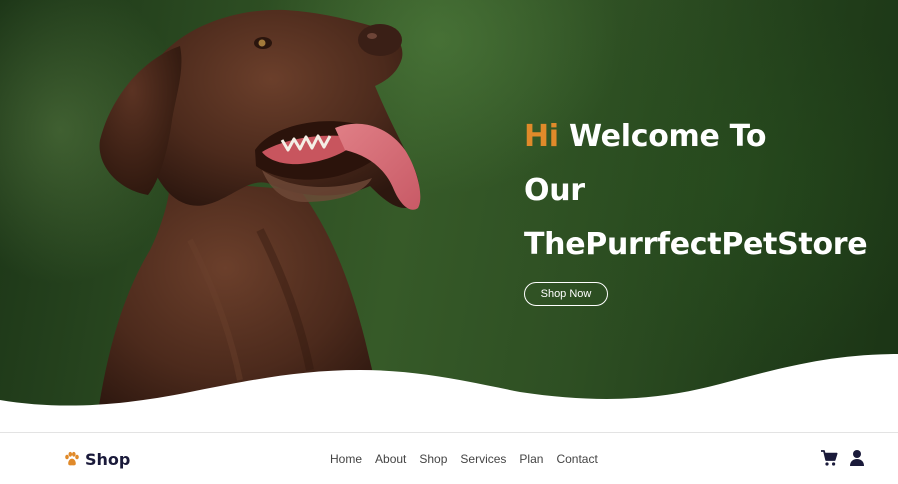  I want to click on brand-logo: Shop, so click(96, 459).